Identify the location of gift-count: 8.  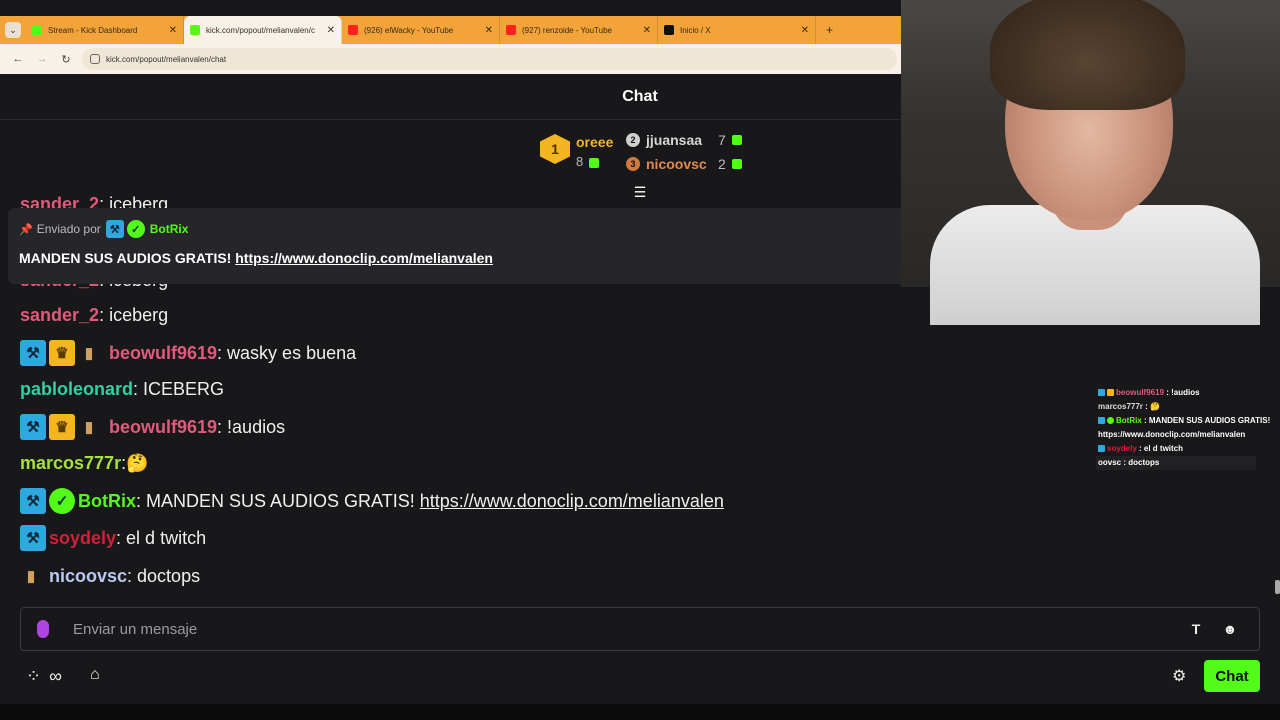
(580, 161).